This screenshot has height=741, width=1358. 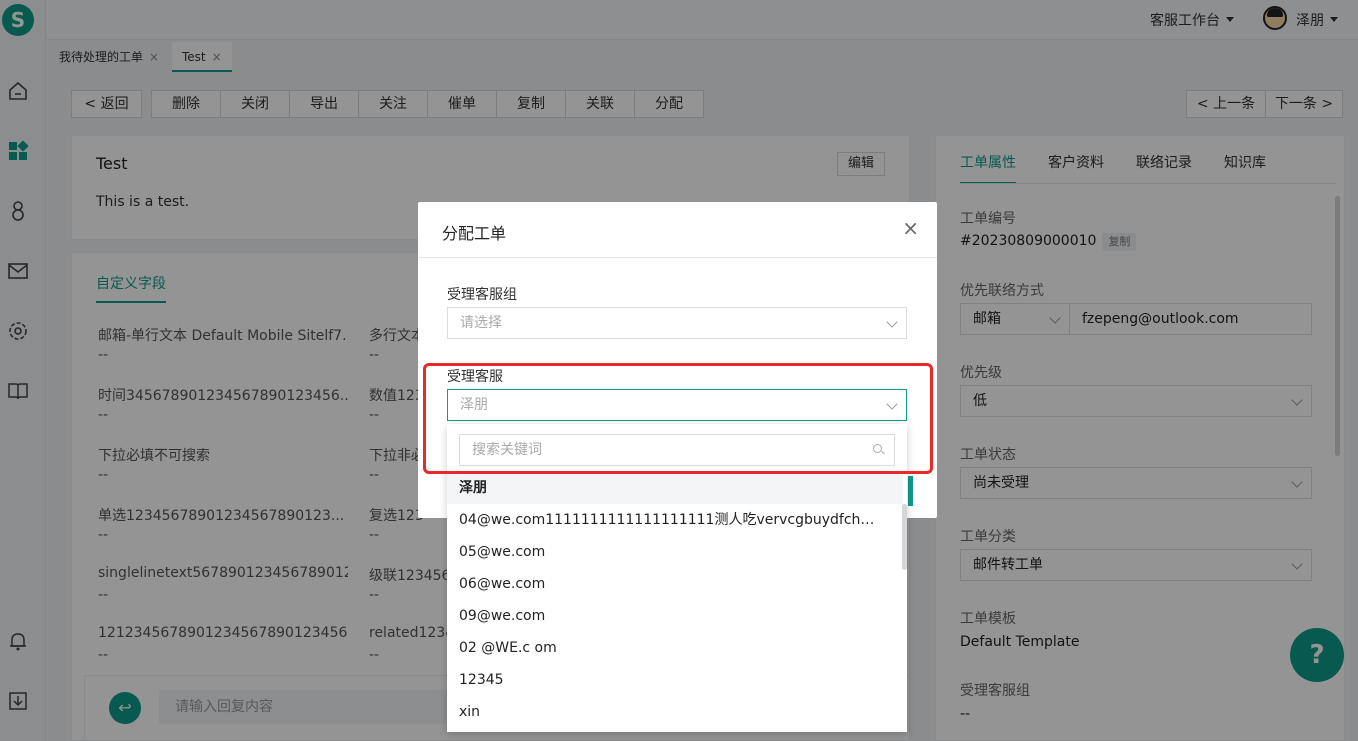 What do you see at coordinates (910, 491) in the screenshot?
I see `confirm-button` at bounding box center [910, 491].